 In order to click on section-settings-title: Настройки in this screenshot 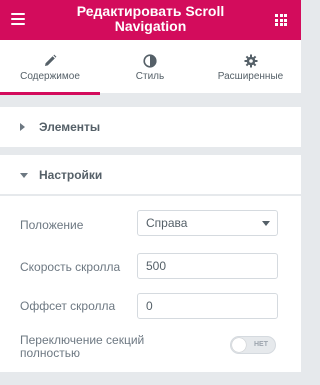, I will do `click(71, 175)`.